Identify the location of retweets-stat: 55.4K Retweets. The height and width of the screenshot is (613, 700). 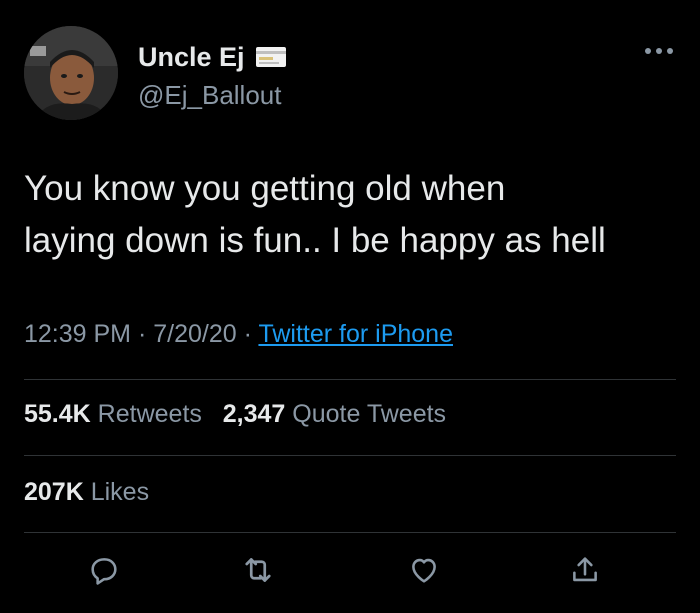
(116, 414).